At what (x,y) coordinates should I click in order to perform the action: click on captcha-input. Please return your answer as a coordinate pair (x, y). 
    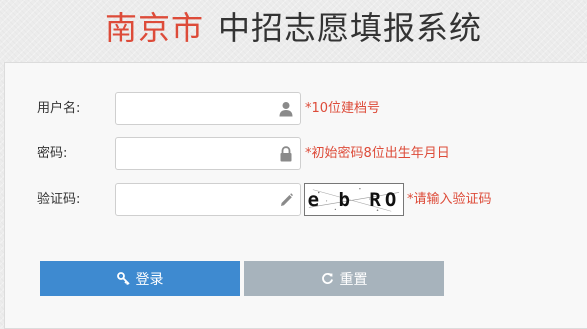
    Looking at the image, I should click on (199, 199).